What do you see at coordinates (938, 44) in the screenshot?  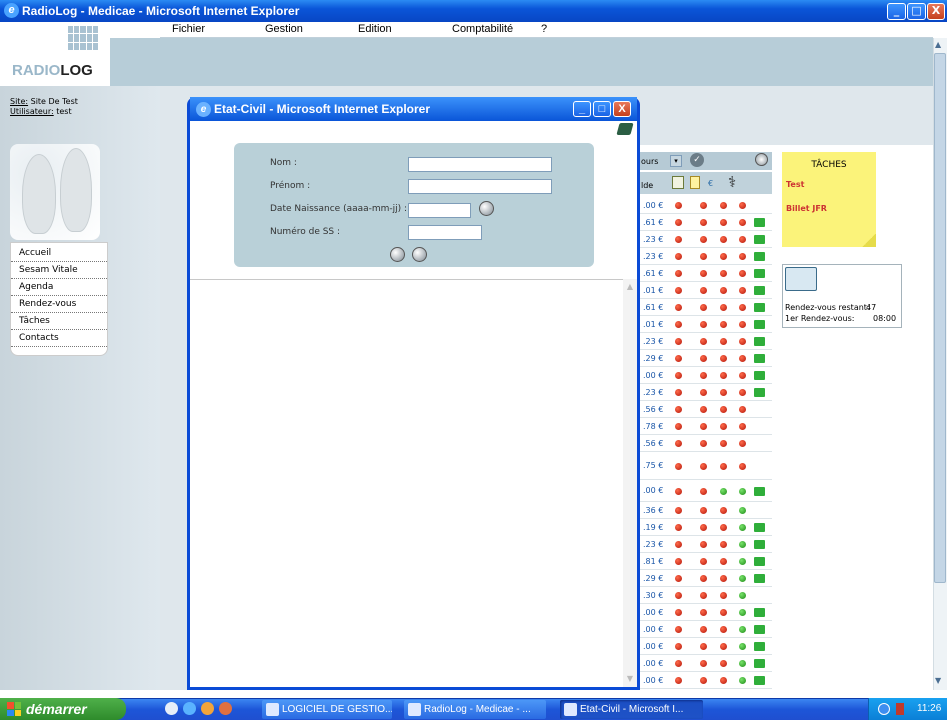 I see `scroll-up-icon: ▲` at bounding box center [938, 44].